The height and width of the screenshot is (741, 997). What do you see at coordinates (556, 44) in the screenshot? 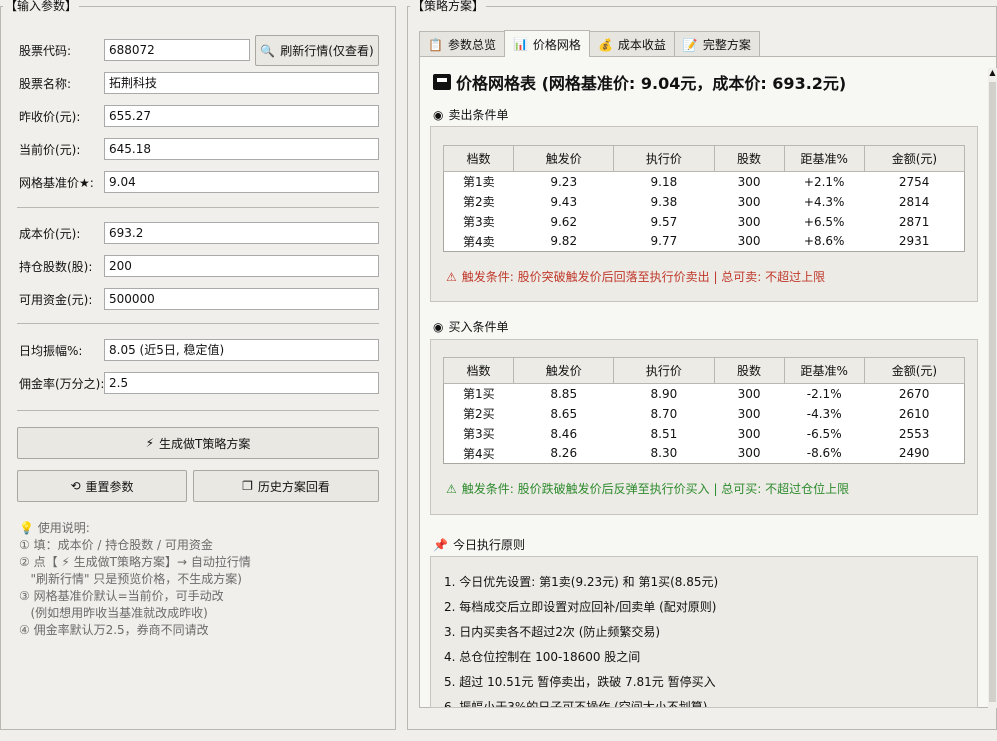
I see `tab-price-grid-label: 价格网格` at bounding box center [556, 44].